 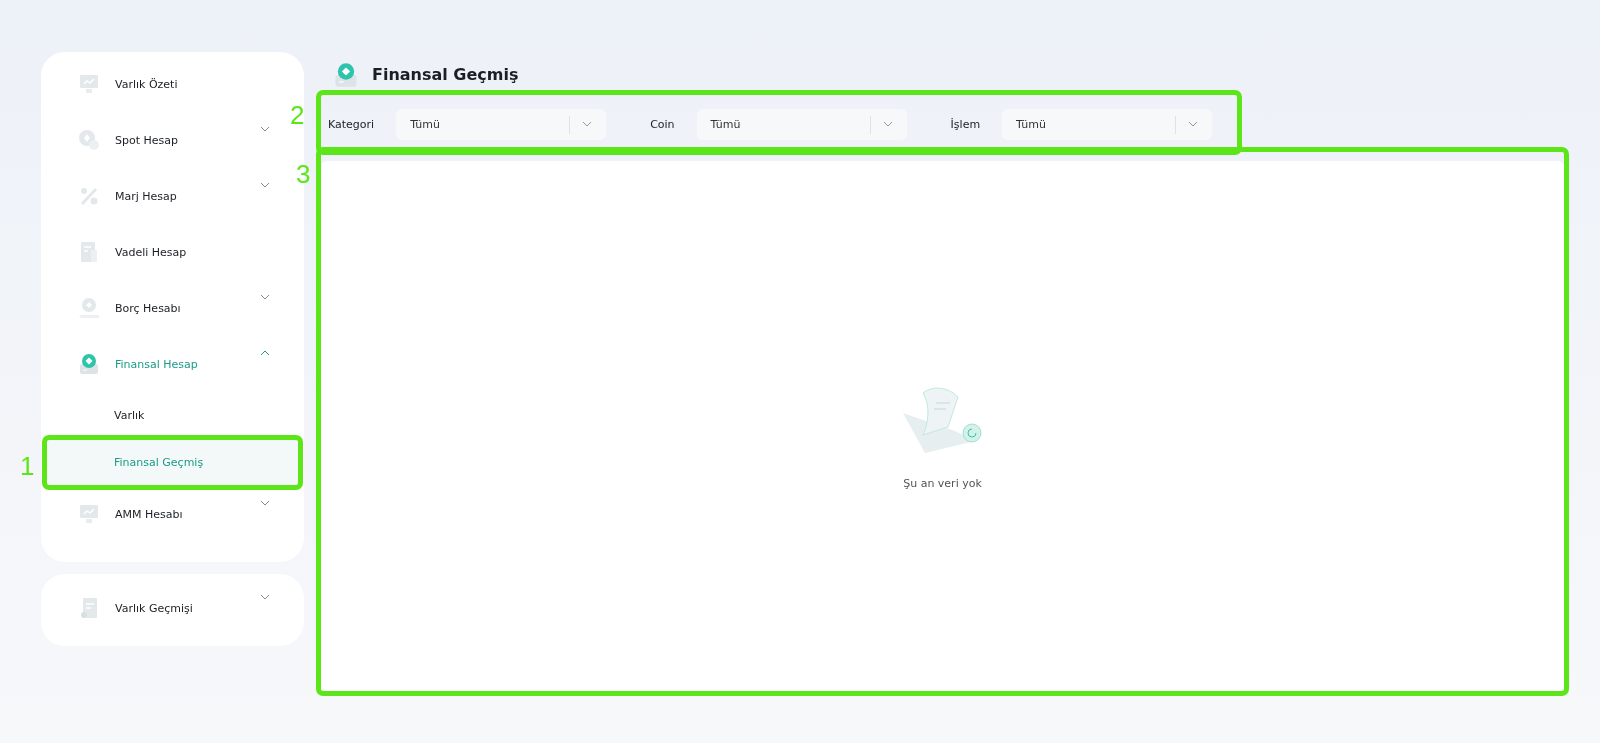 What do you see at coordinates (89, 364) in the screenshot?
I see `finance-wallet-icon` at bounding box center [89, 364].